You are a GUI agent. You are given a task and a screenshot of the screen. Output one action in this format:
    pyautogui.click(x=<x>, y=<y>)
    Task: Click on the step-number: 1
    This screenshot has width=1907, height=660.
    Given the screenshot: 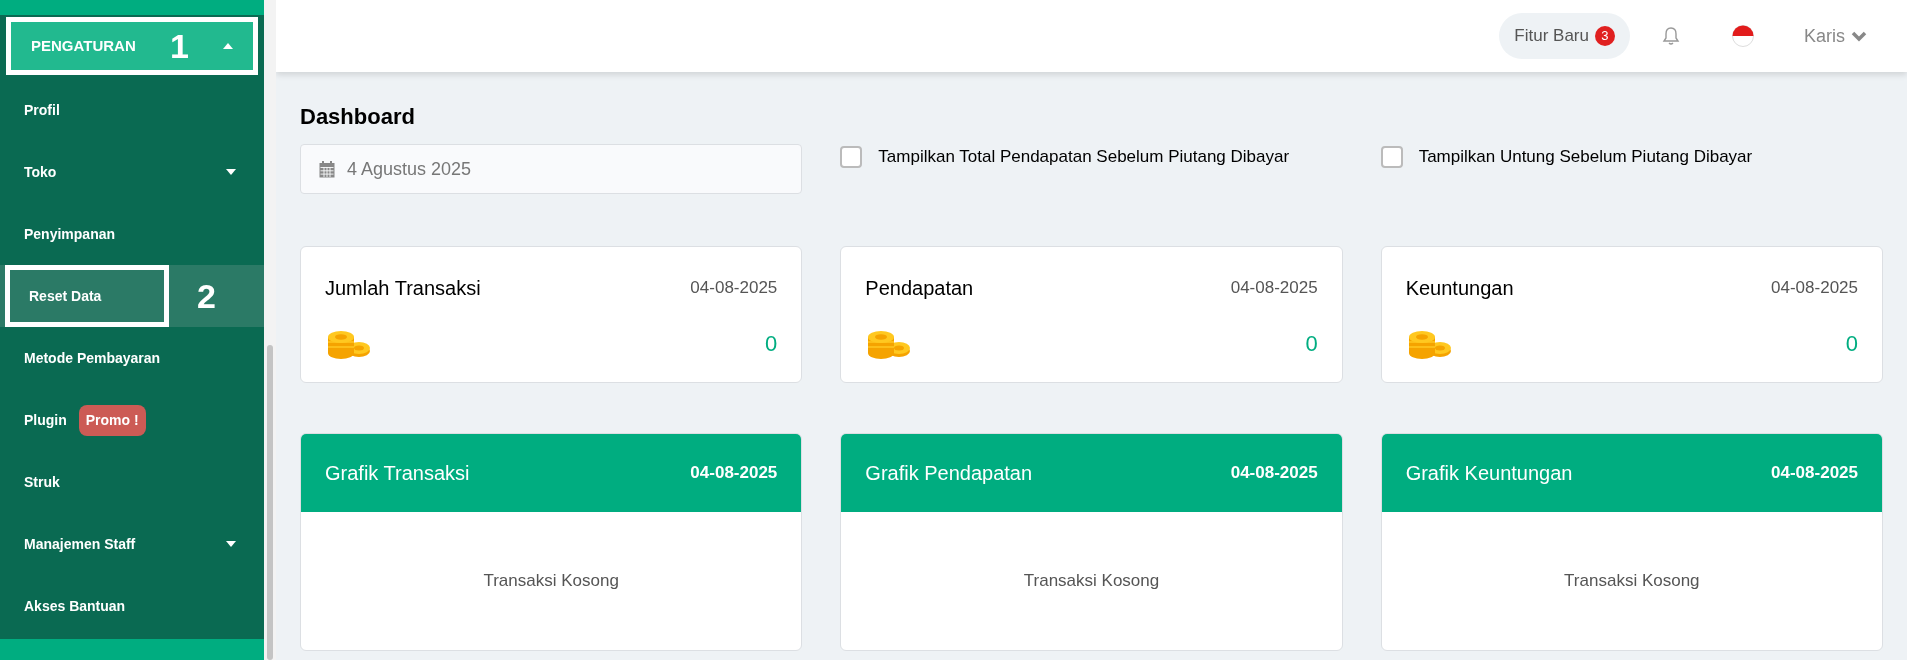 What is the action you would take?
    pyautogui.click(x=179, y=46)
    